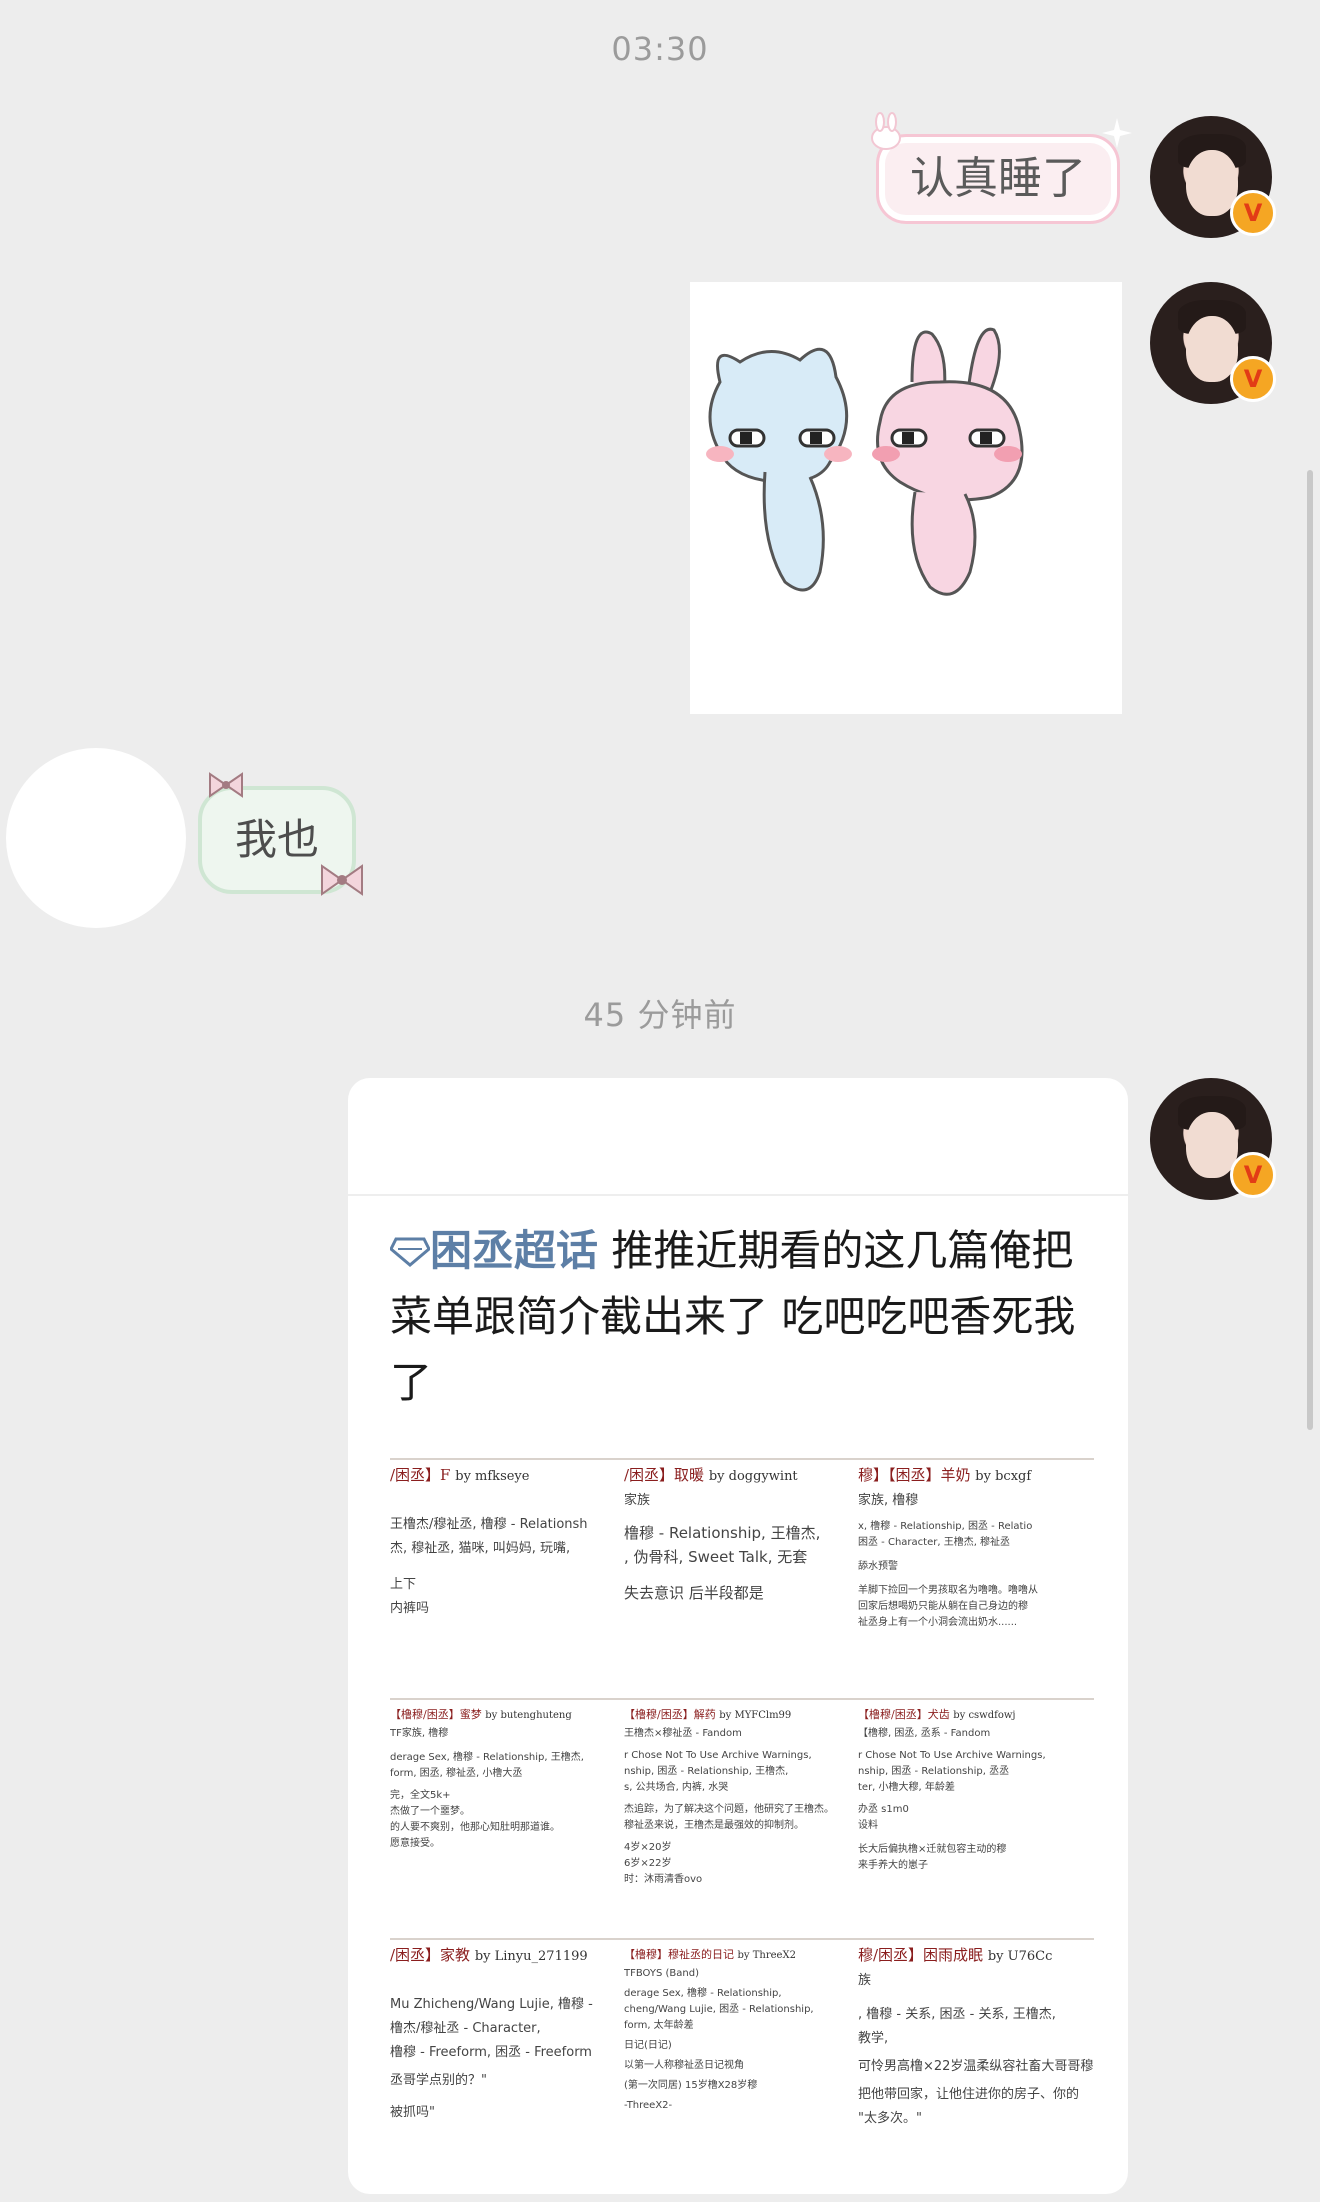  What do you see at coordinates (886, 131) in the screenshot?
I see `bunny-decoration-icon` at bounding box center [886, 131].